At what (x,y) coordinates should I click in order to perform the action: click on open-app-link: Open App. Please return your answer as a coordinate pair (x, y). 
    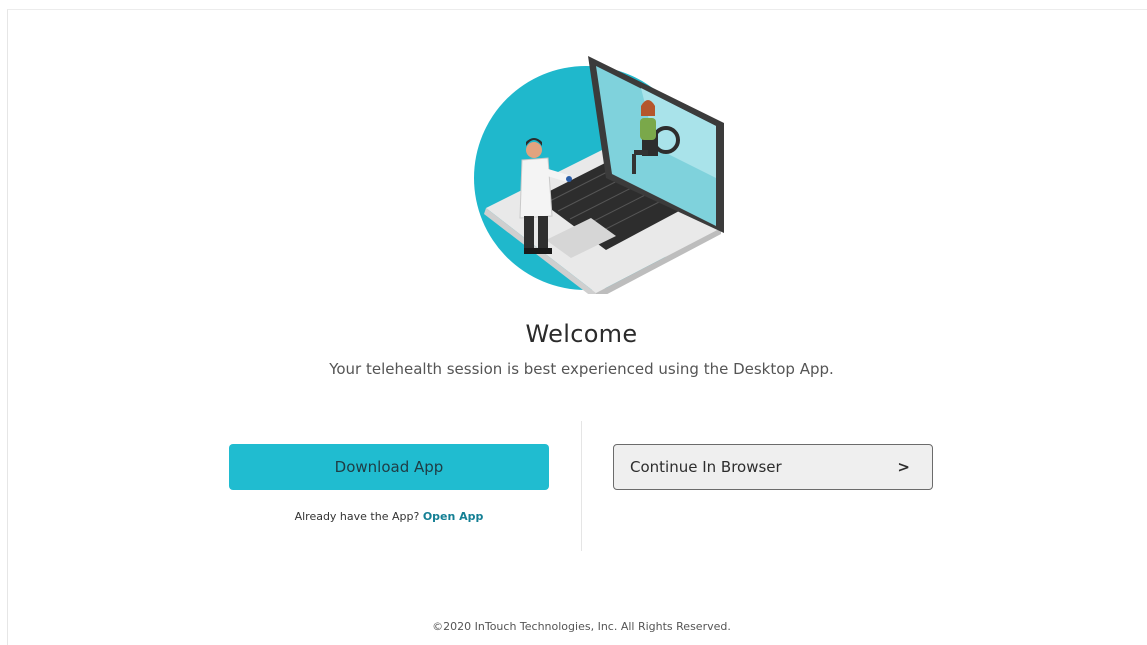
    Looking at the image, I should click on (453, 516).